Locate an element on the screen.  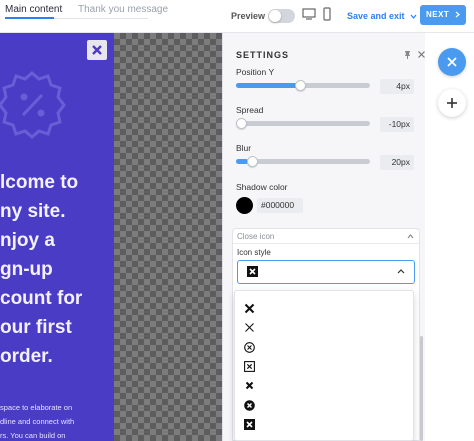
icon-style-dropdown is located at coordinates (324, 365).